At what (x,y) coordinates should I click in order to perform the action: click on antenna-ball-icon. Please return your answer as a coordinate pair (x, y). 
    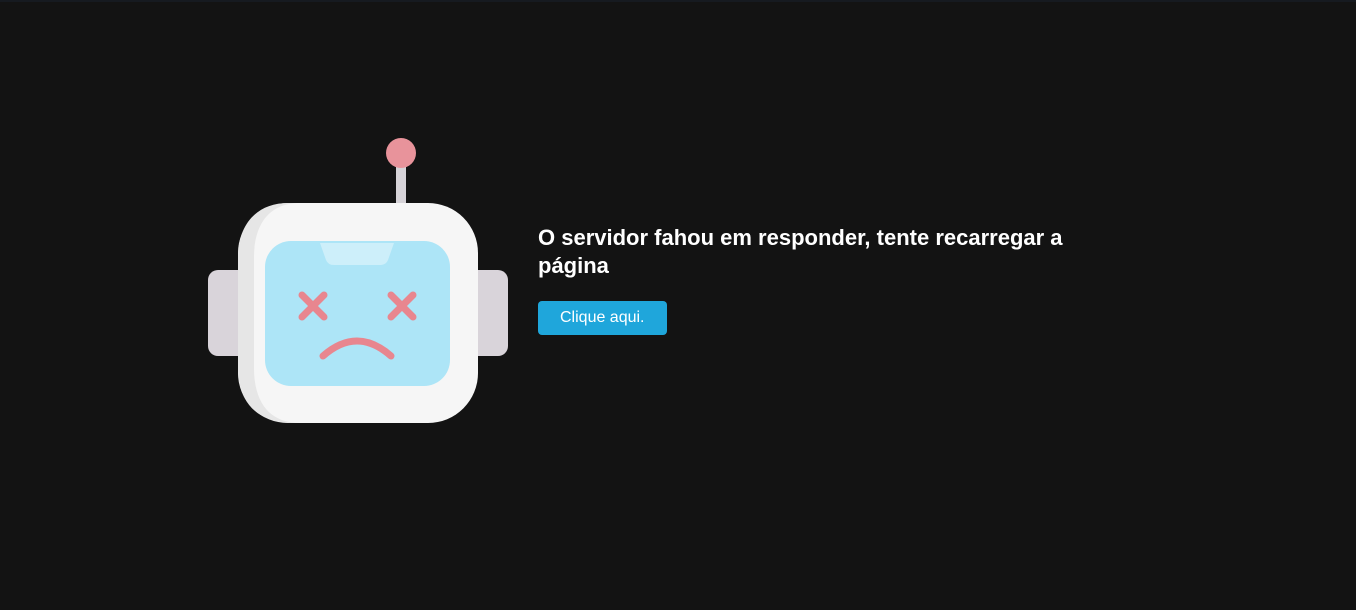
    Looking at the image, I should click on (401, 153).